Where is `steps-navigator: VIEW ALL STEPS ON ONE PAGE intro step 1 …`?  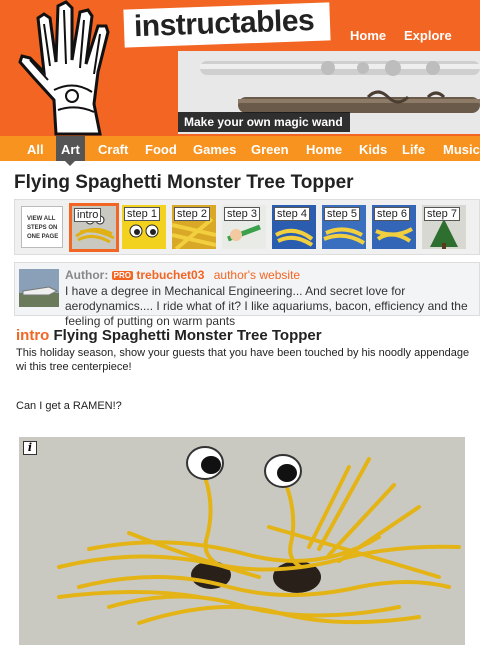
steps-navigator: VIEW ALL STEPS ON ONE PAGE intro step 1 … is located at coordinates (247, 227).